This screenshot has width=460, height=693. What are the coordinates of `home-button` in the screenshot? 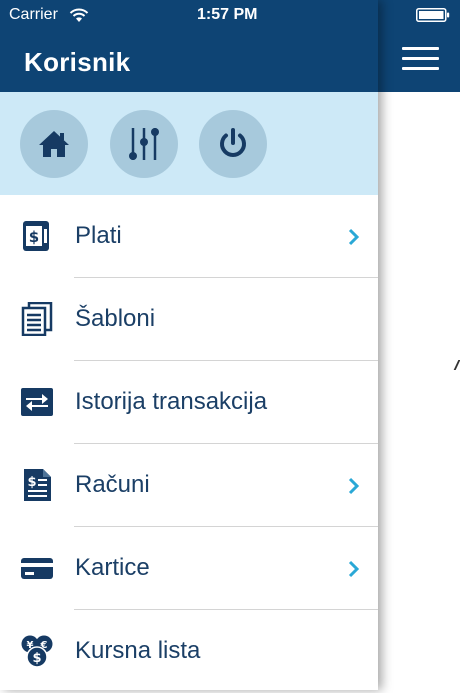 It's located at (54, 144).